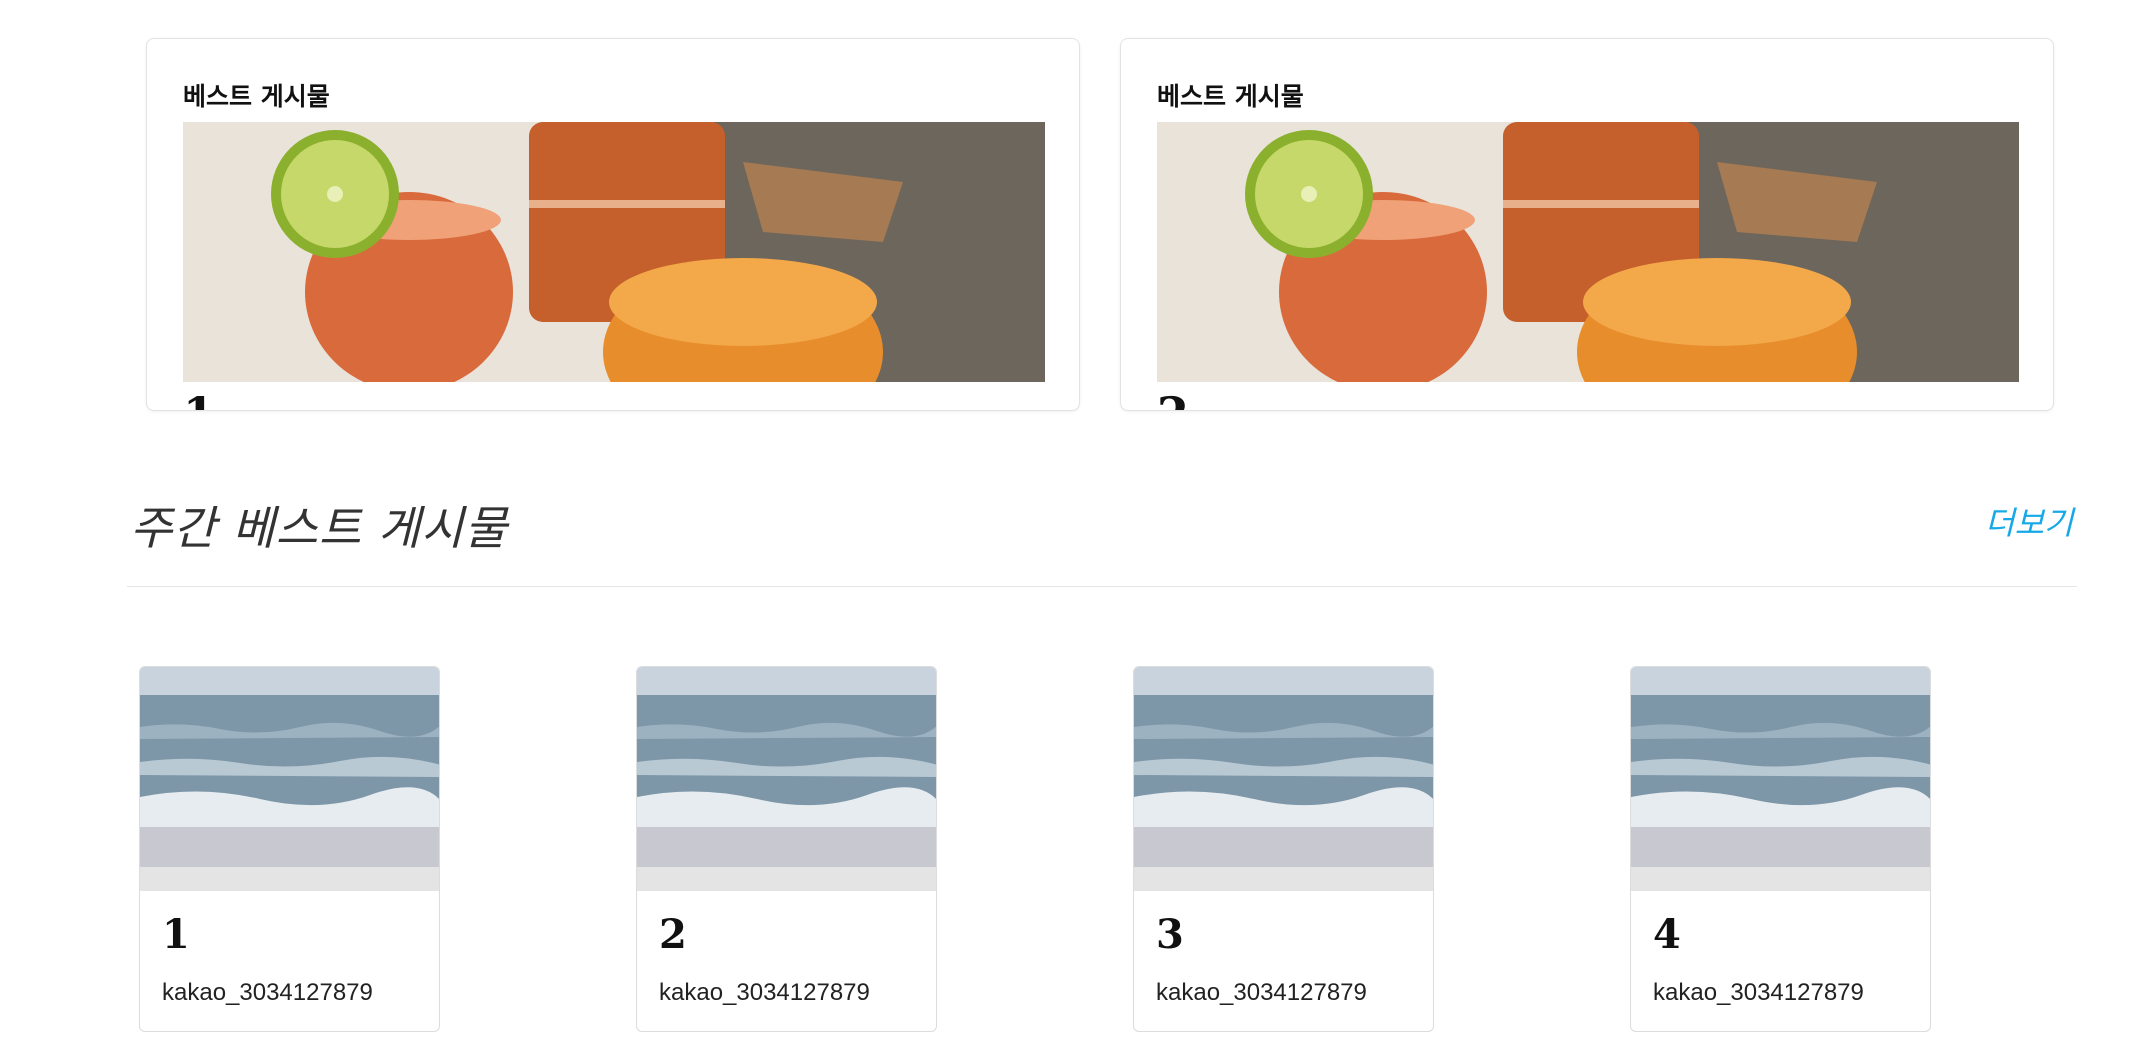 The image size is (2151, 1051). Describe the element at coordinates (673, 934) in the screenshot. I see `weekly-post-number: 2` at that location.